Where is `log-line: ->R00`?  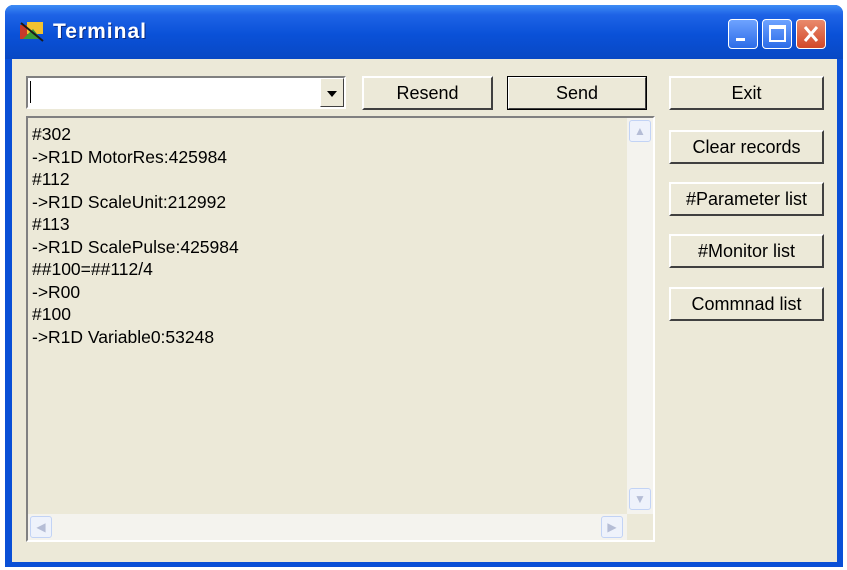
log-line: ->R00 is located at coordinates (56, 291).